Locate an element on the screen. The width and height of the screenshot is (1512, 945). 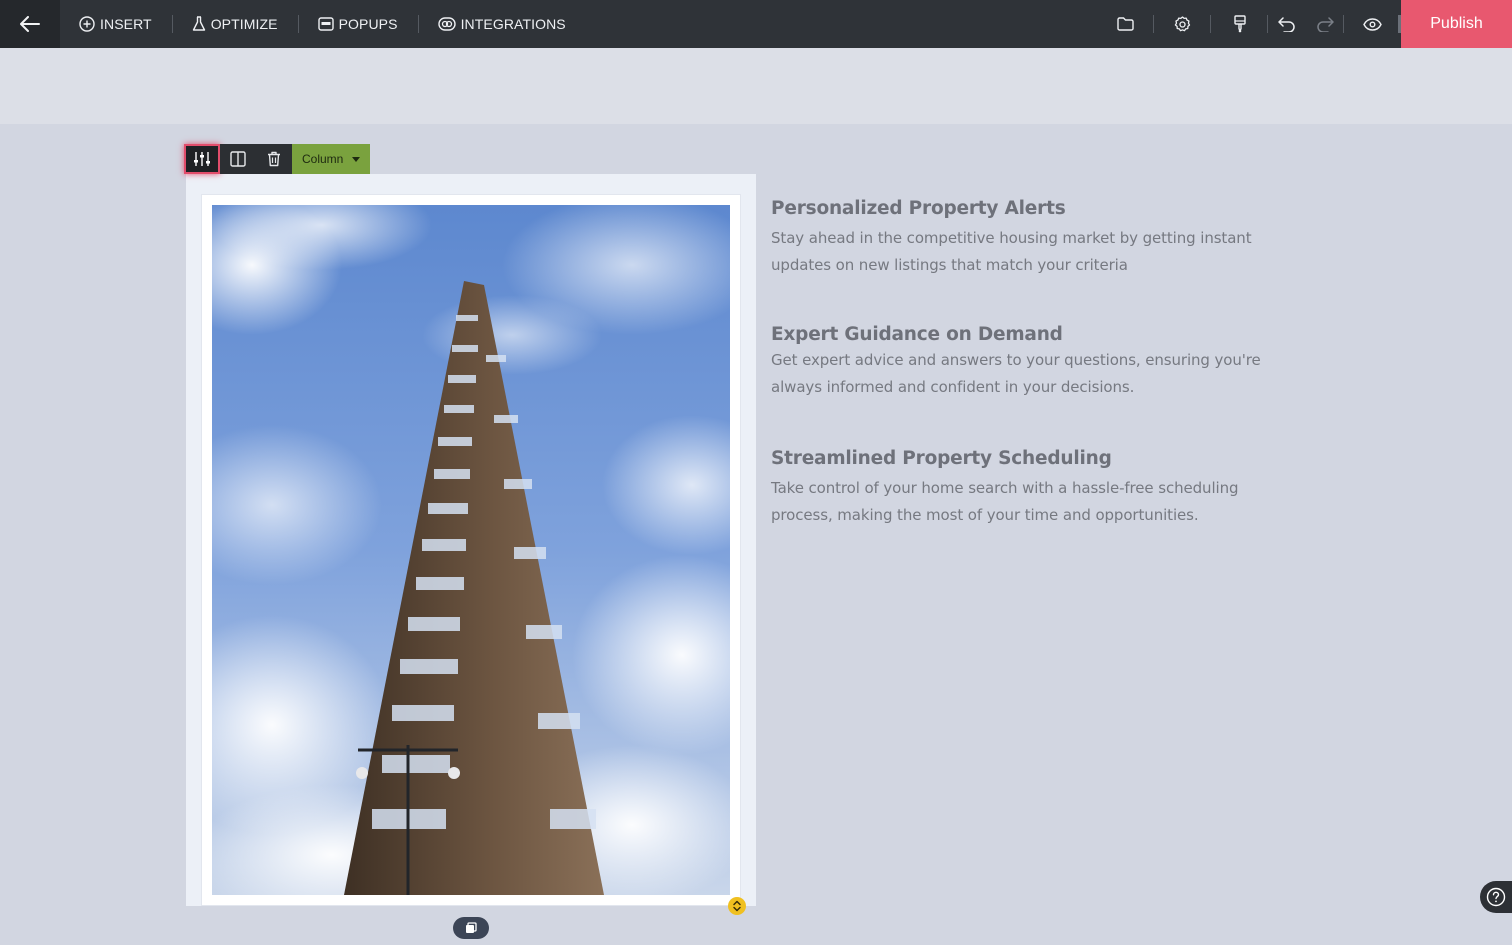
question-circle-icon is located at coordinates (1496, 897).